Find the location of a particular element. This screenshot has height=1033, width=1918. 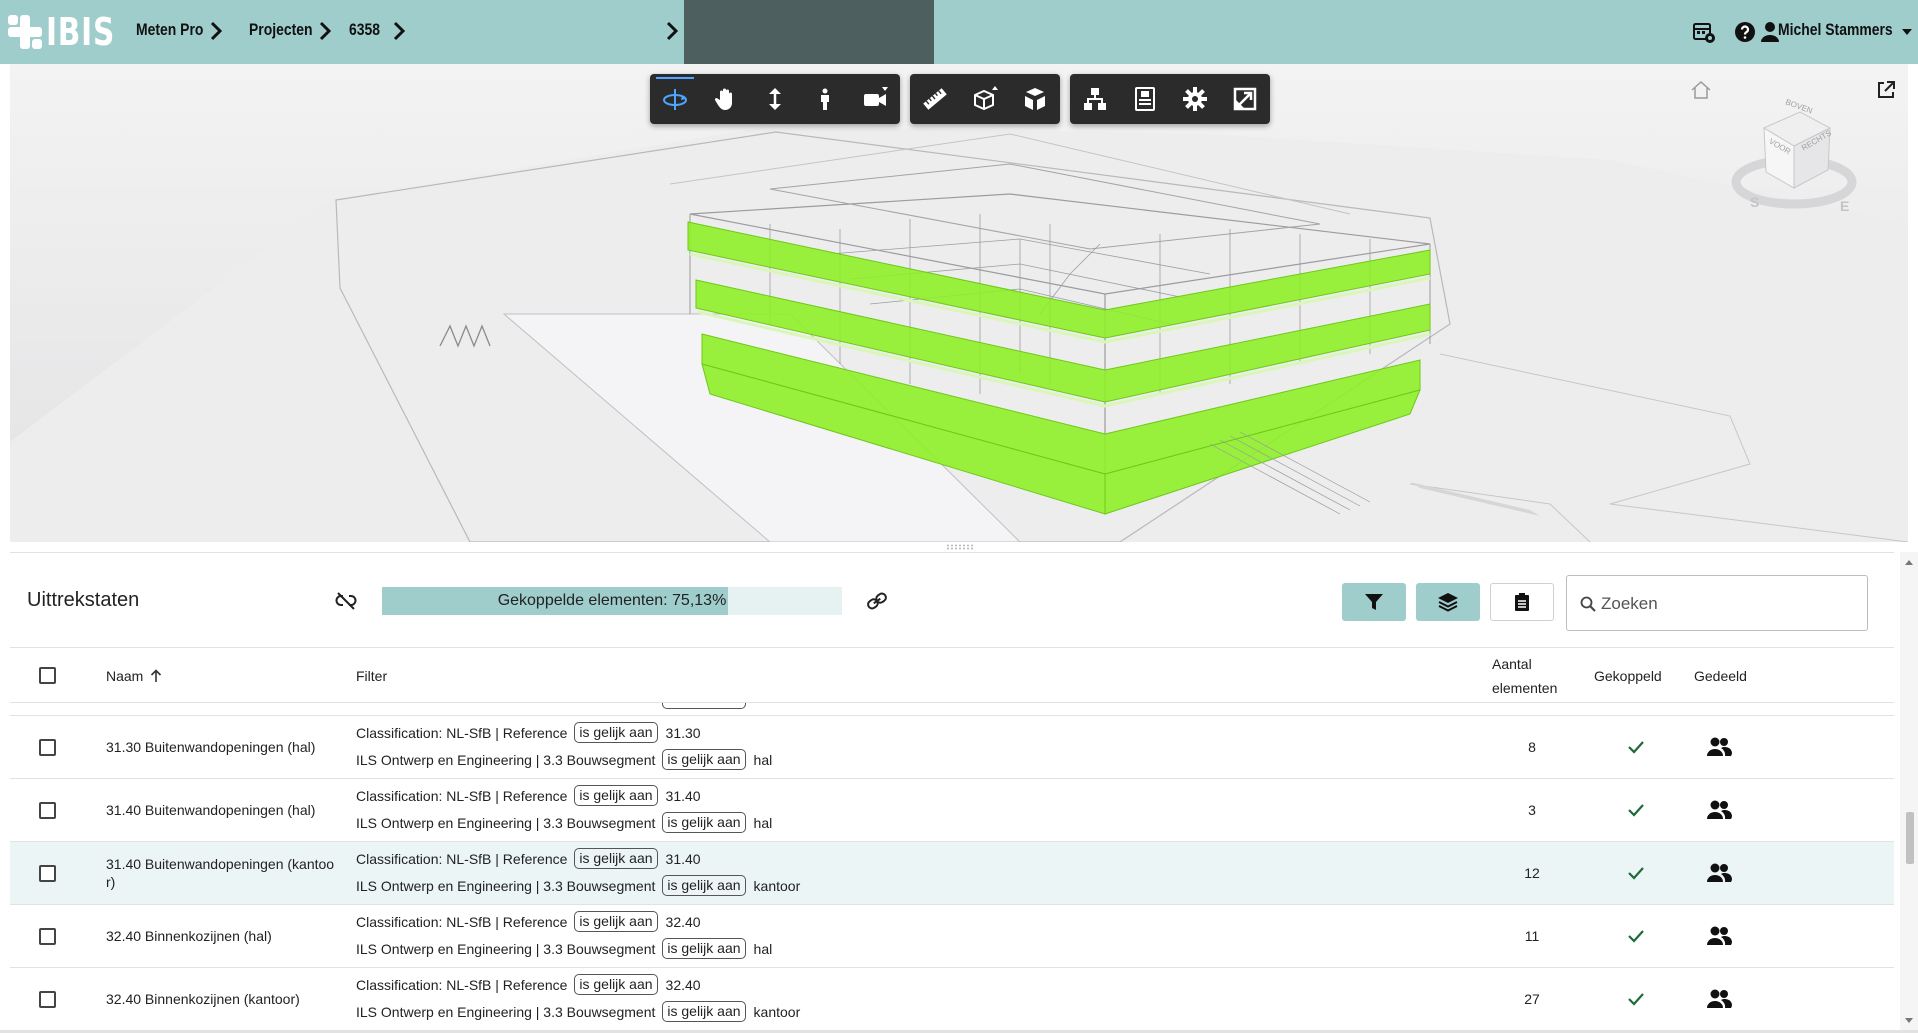

scrollbar-thumb is located at coordinates (1910, 838).